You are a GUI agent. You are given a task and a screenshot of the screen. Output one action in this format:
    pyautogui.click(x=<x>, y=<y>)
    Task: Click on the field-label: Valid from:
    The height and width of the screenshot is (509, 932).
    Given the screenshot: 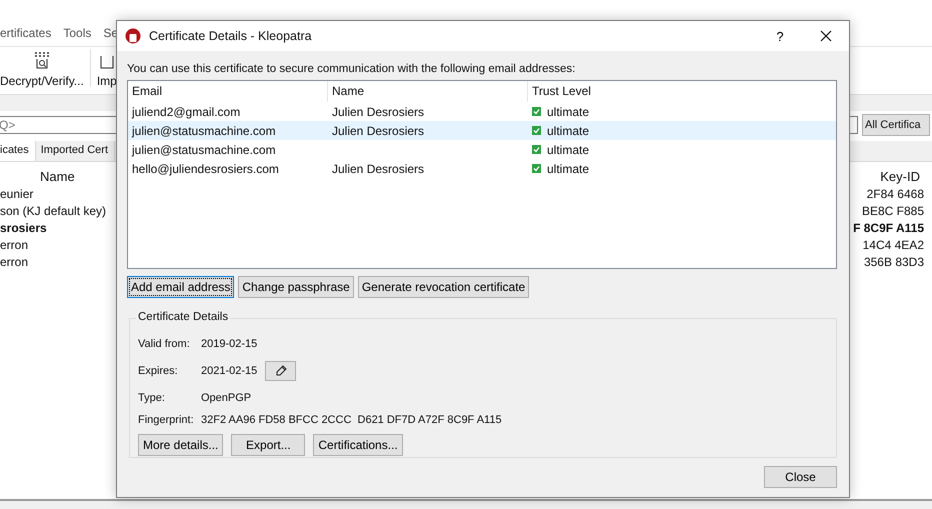 What is the action you would take?
    pyautogui.click(x=164, y=344)
    